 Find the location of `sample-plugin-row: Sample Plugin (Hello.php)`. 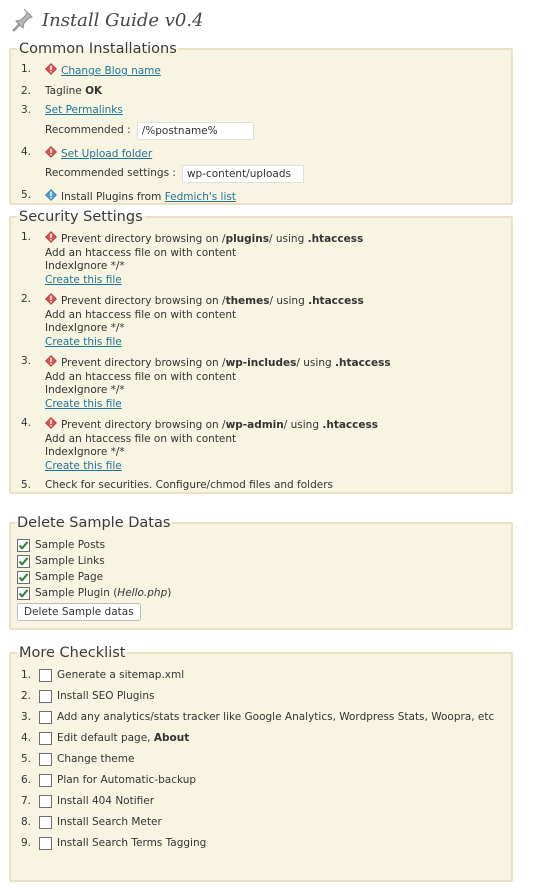

sample-plugin-row: Sample Plugin (Hello.php) is located at coordinates (260, 593).